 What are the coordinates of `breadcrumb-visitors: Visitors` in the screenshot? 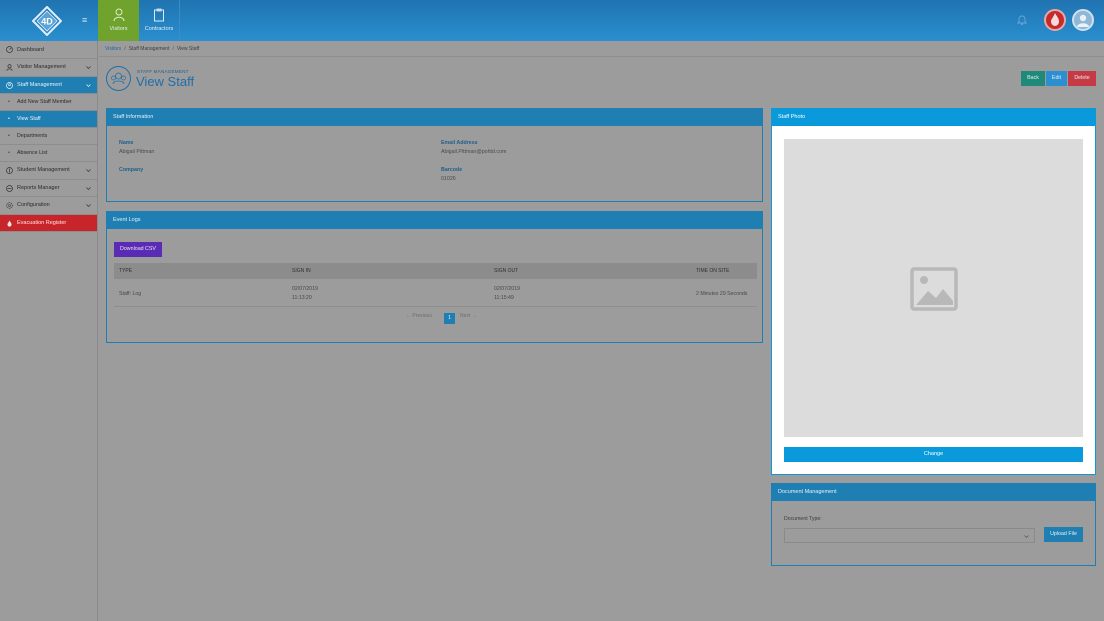 It's located at (113, 49).